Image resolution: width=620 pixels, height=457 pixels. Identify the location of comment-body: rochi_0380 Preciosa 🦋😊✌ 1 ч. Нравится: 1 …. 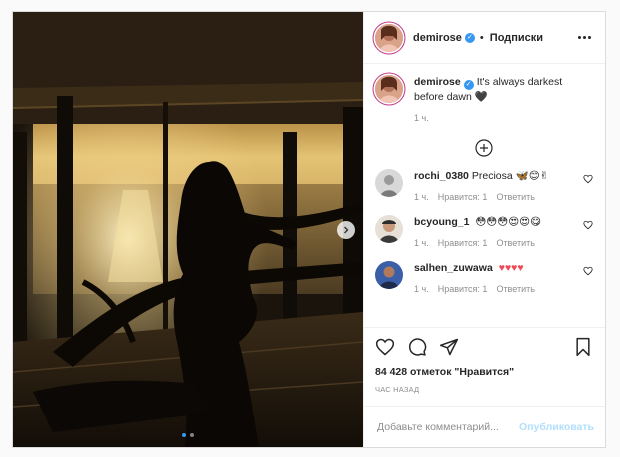
(498, 185).